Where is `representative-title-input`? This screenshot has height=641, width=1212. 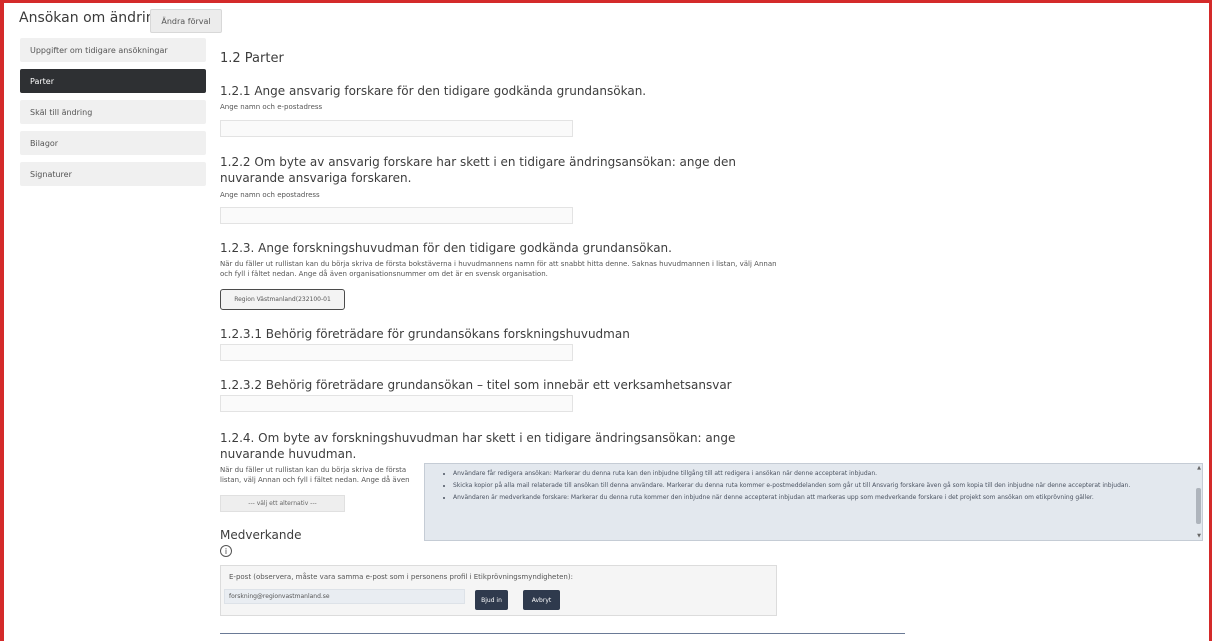
representative-title-input is located at coordinates (396, 403).